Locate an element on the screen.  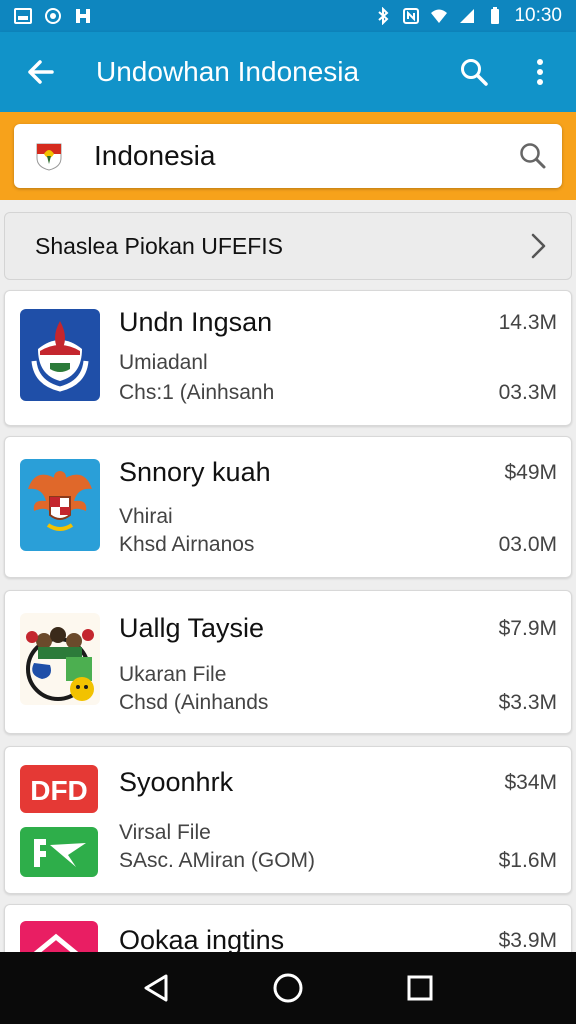
svg-text: DFD is located at coordinates (59, 790).